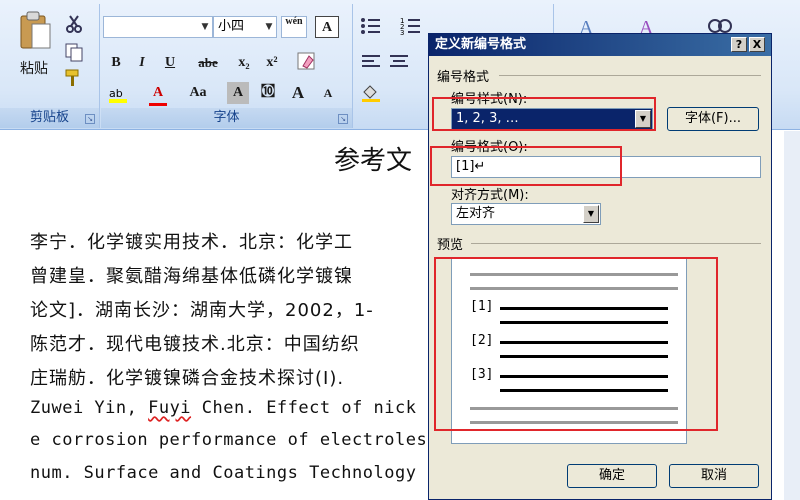 This screenshot has width=800, height=500. Describe the element at coordinates (328, 93) in the screenshot. I see `shrink-font-button: A` at that location.